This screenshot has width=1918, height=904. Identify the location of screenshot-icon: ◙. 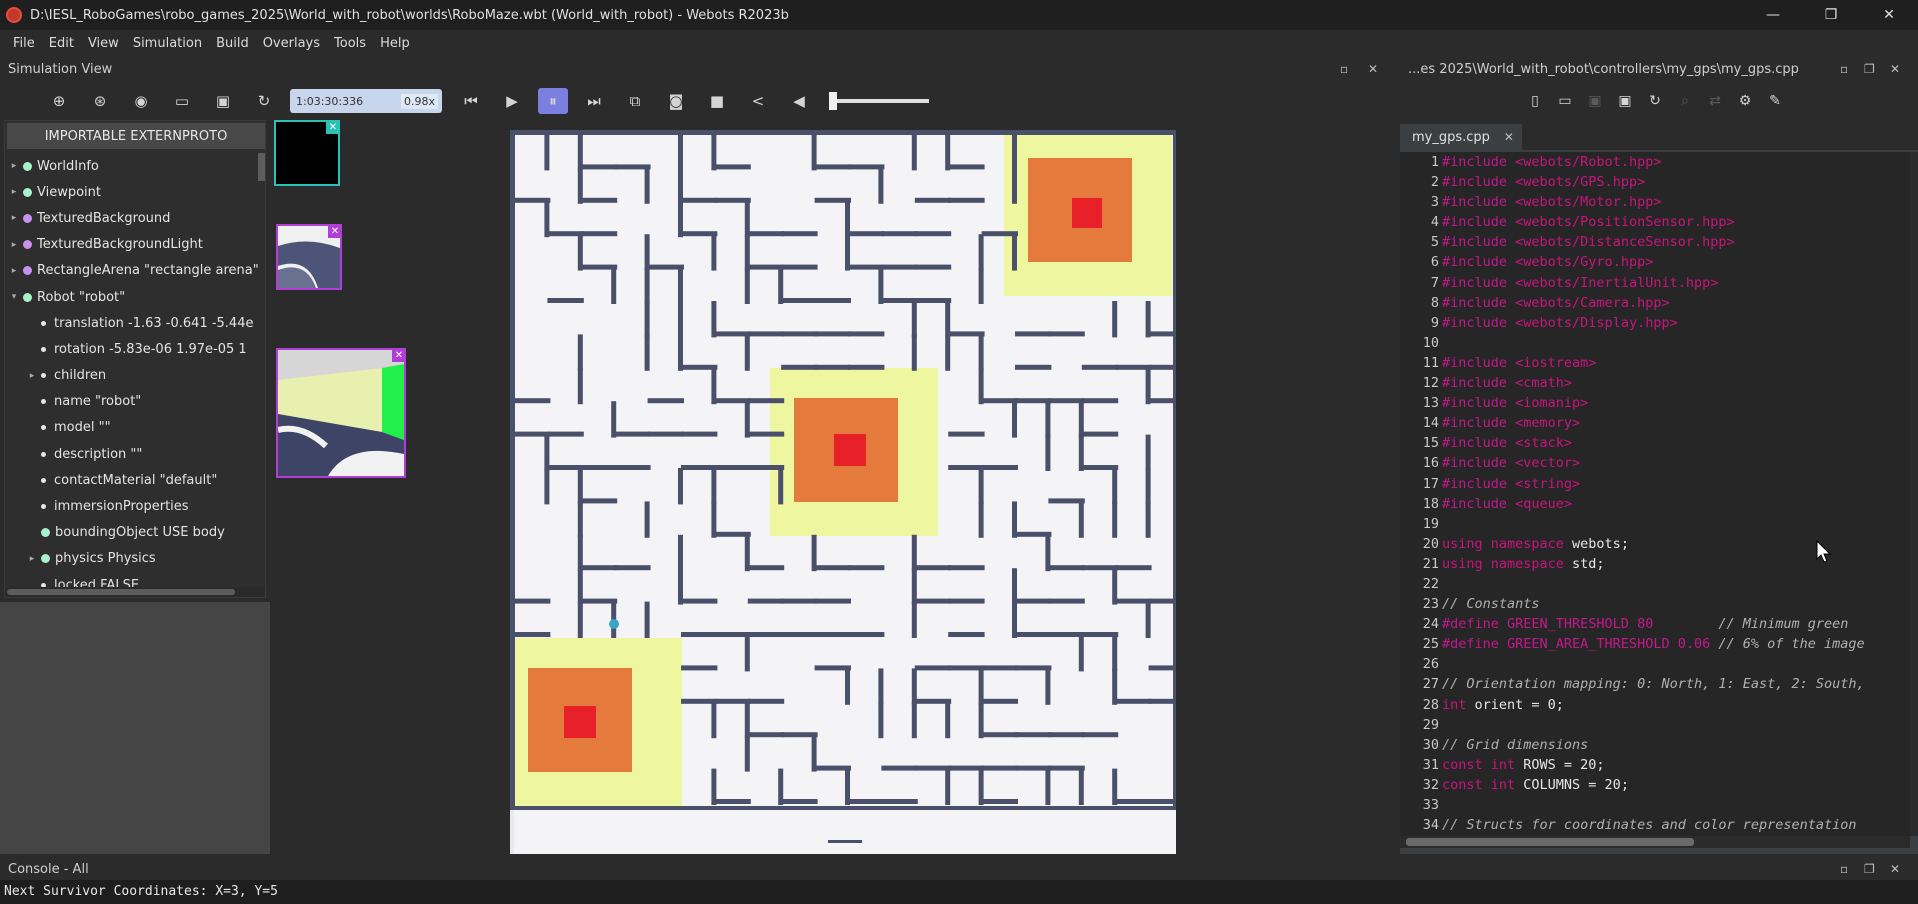
(676, 101).